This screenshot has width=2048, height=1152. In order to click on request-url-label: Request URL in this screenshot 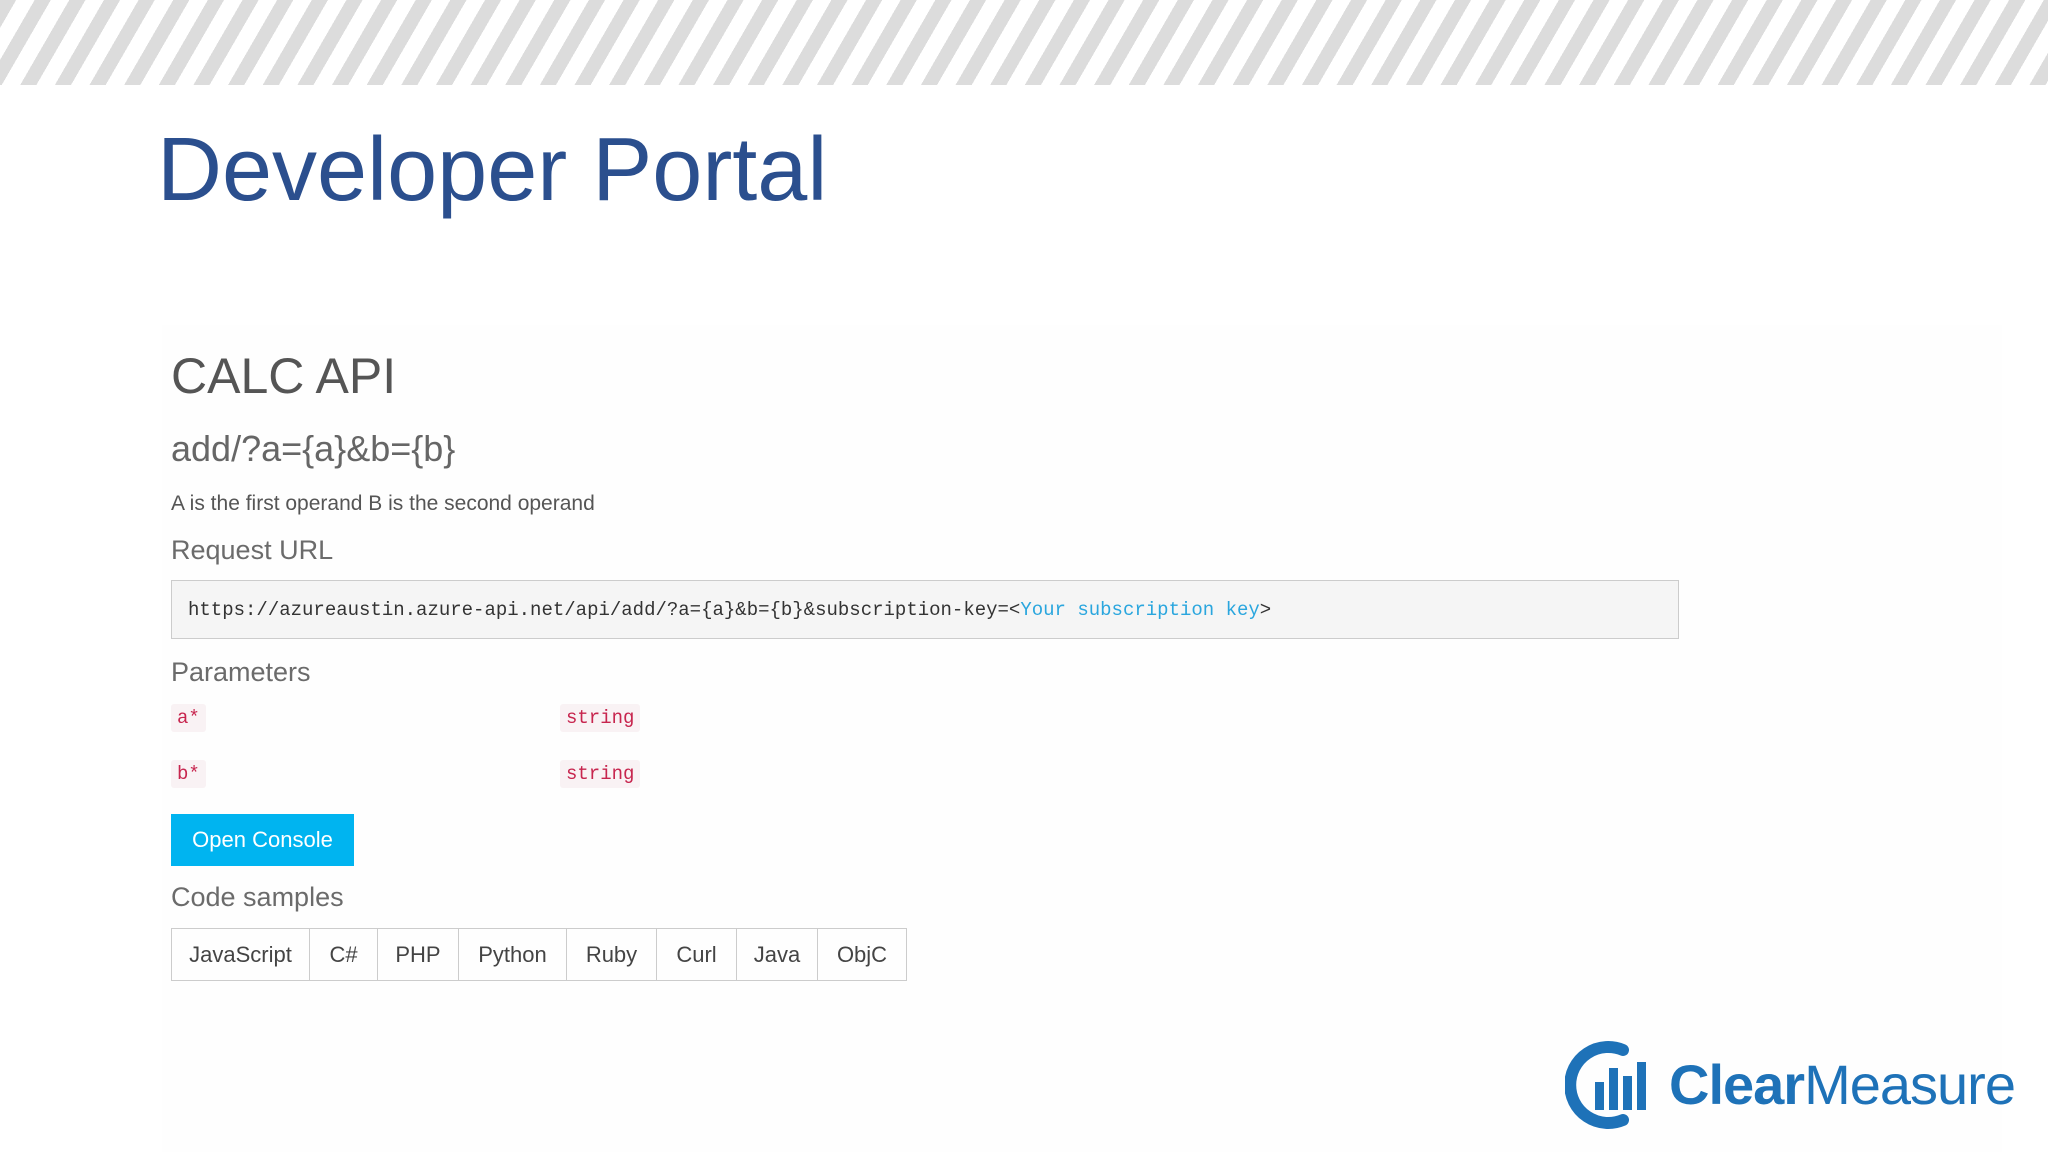, I will do `click(252, 550)`.